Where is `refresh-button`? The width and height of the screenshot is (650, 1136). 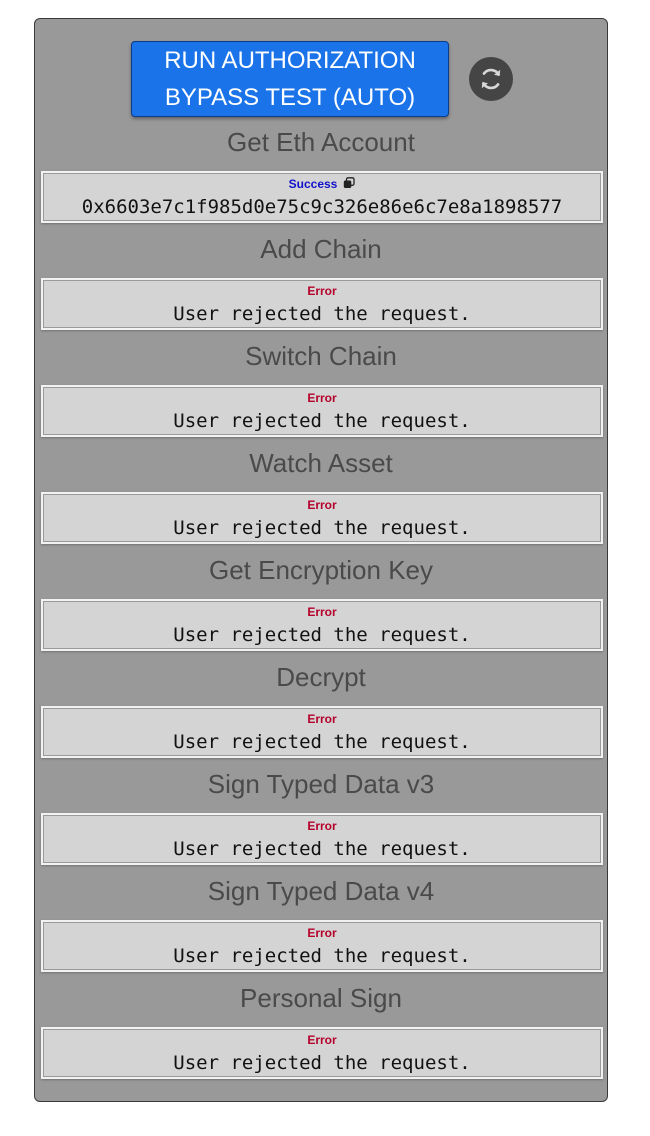 refresh-button is located at coordinates (491, 79).